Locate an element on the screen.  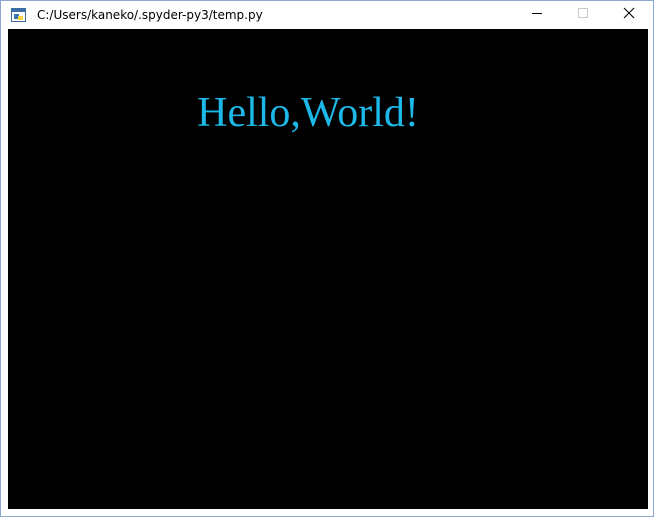
hello-world-text: Hello,World! is located at coordinates (308, 113).